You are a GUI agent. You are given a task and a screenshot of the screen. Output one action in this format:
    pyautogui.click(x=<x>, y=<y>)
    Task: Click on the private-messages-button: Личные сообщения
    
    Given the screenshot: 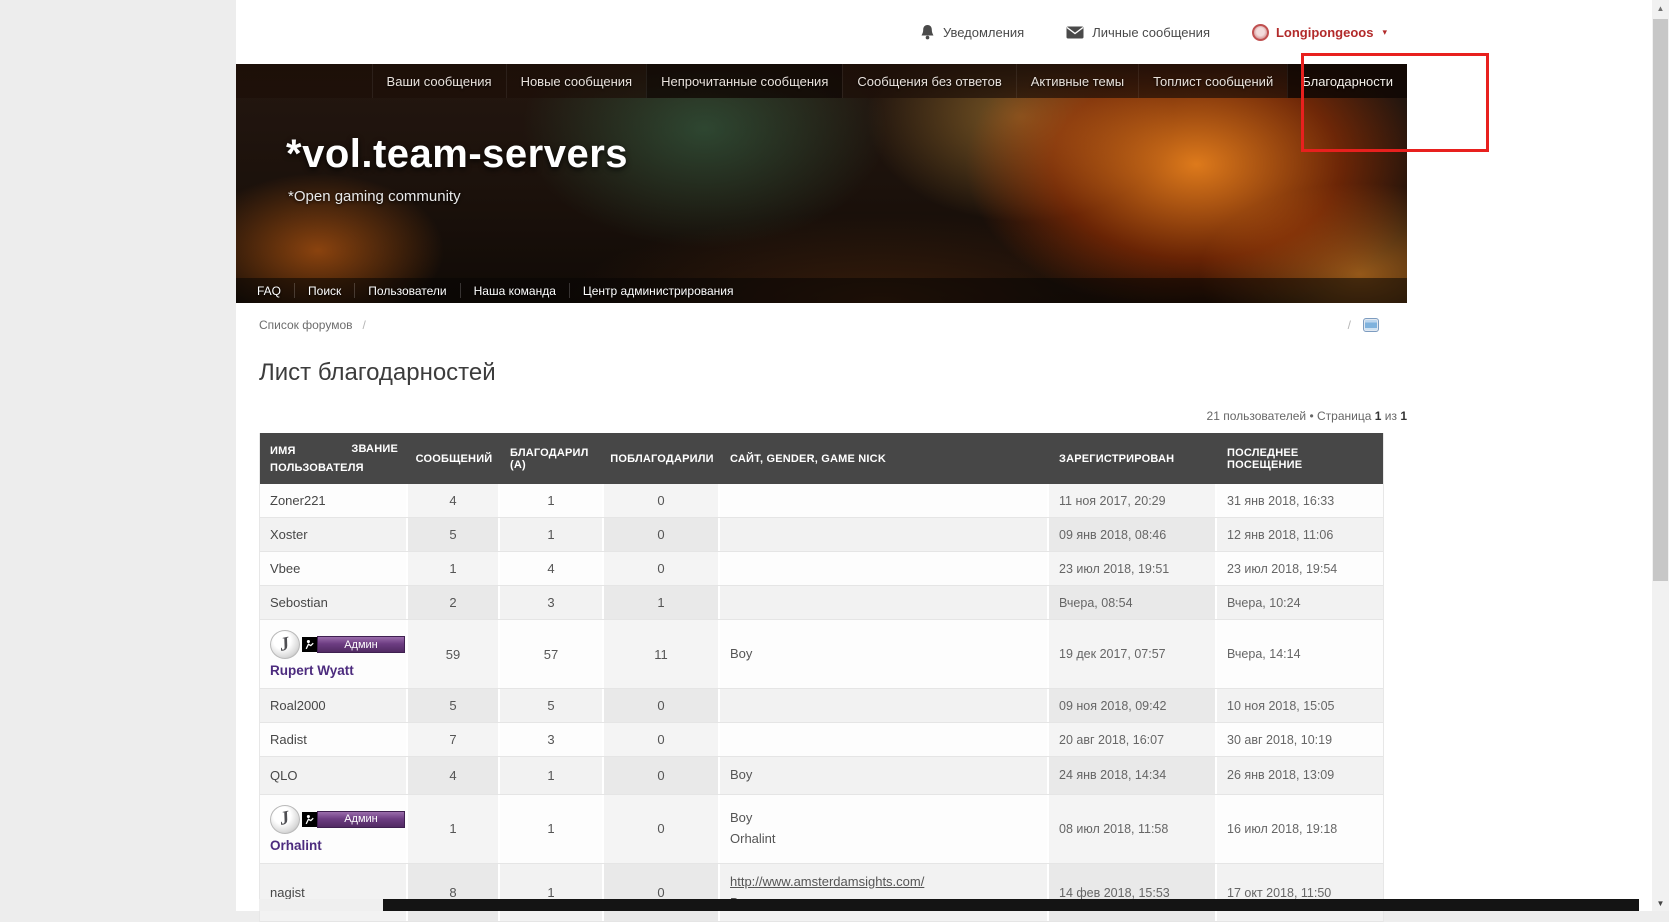 What is the action you would take?
    pyautogui.click(x=1138, y=32)
    